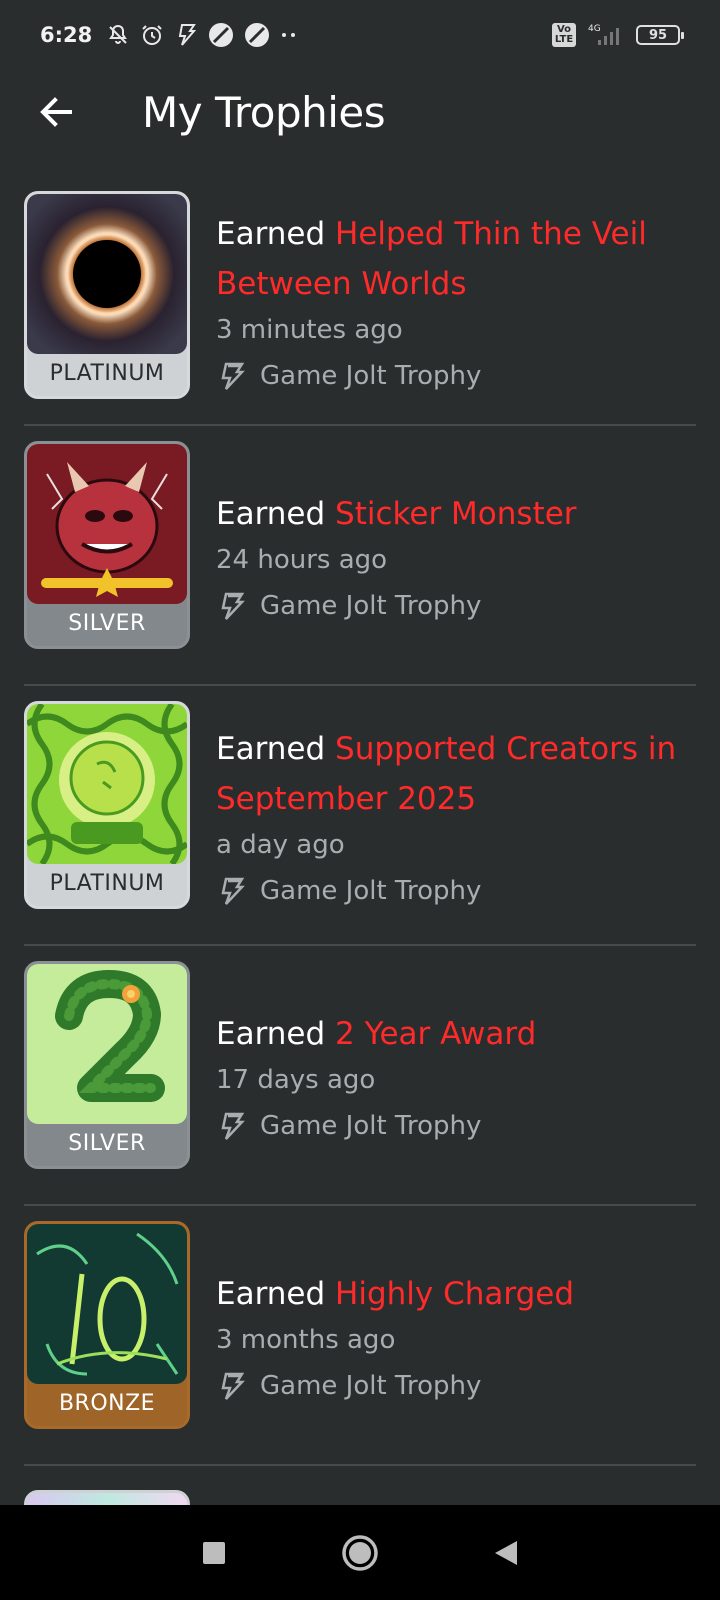  Describe the element at coordinates (118, 34) in the screenshot. I see `bell-muted-icon` at that location.